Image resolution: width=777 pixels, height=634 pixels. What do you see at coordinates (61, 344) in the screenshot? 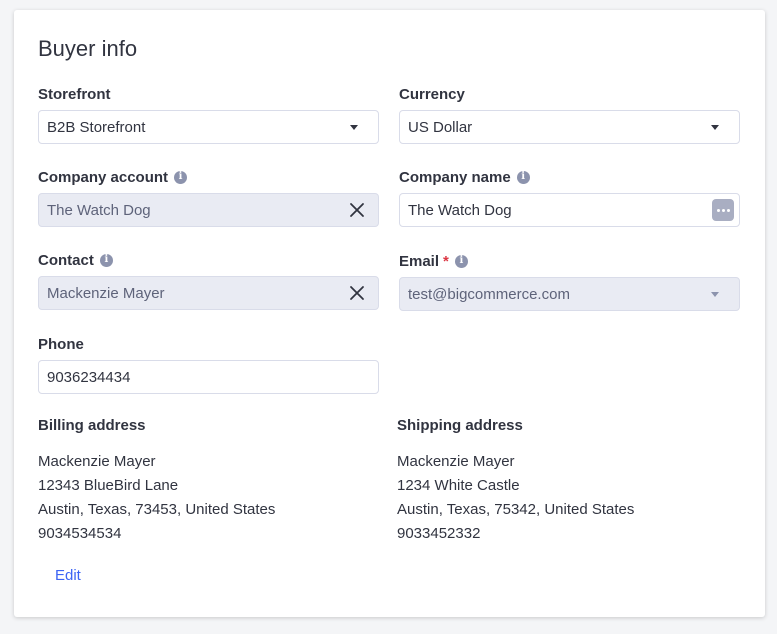
I see `phone-label: Phone` at bounding box center [61, 344].